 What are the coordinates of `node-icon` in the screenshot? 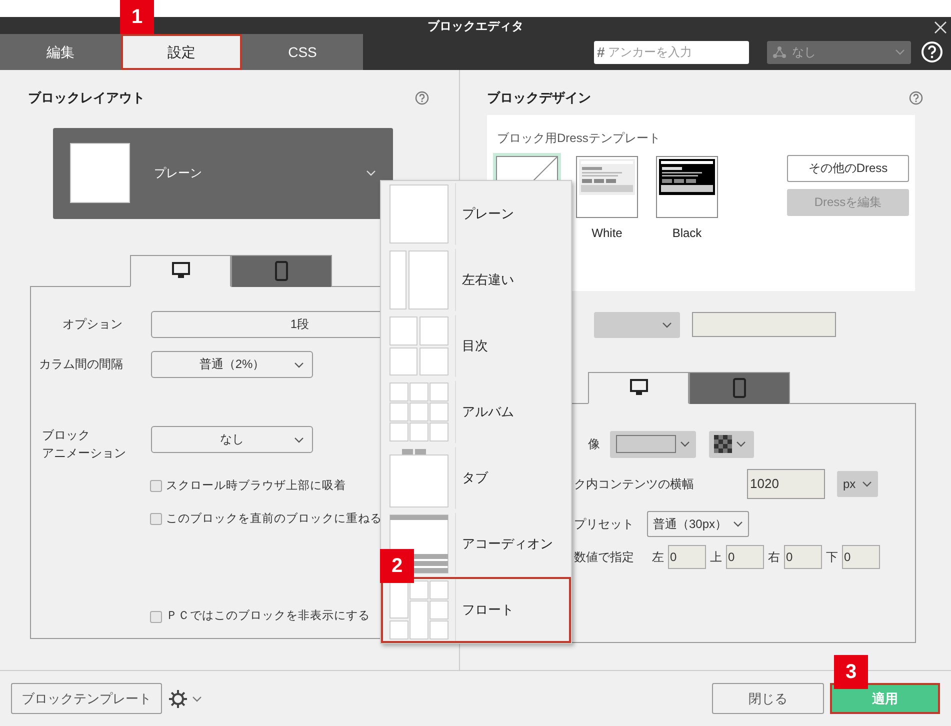 It's located at (779, 52).